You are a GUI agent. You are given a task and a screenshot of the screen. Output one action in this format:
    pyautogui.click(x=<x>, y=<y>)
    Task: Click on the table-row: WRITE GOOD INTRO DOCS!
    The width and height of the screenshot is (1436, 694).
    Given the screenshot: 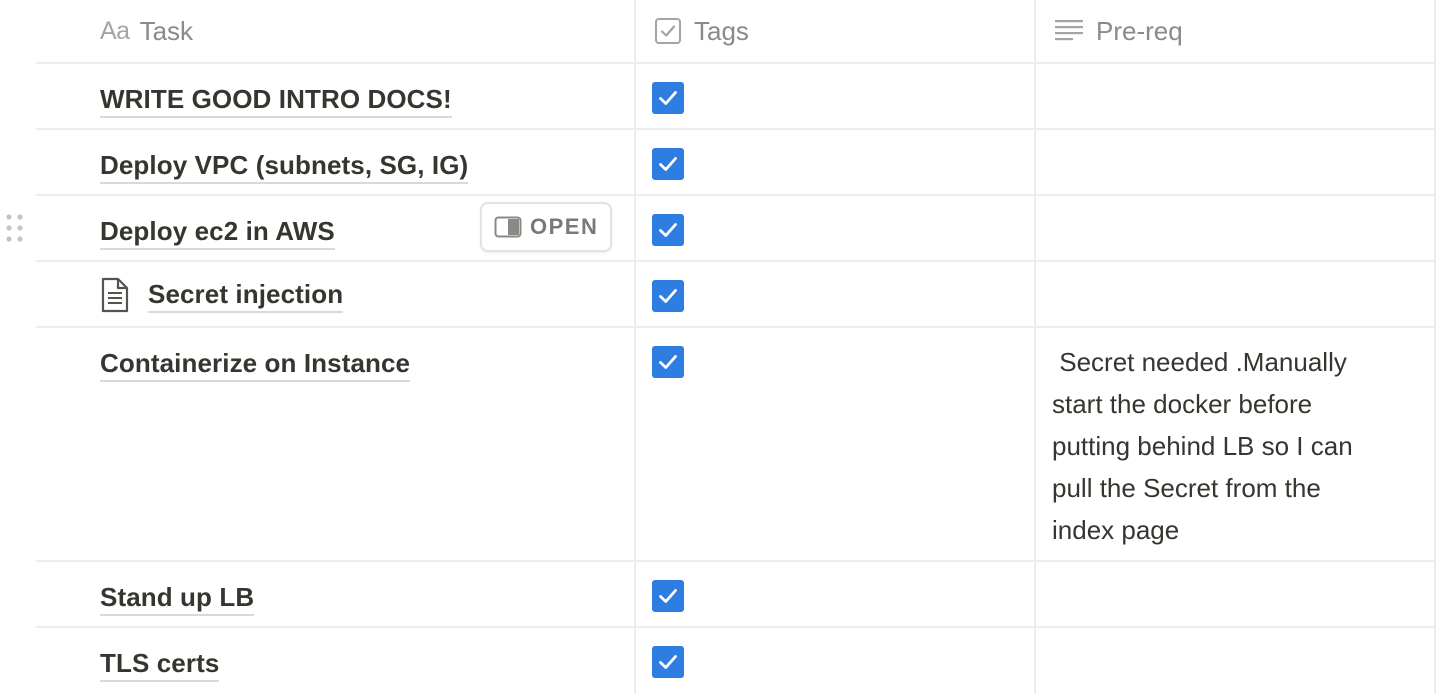 What is the action you would take?
    pyautogui.click(x=736, y=97)
    